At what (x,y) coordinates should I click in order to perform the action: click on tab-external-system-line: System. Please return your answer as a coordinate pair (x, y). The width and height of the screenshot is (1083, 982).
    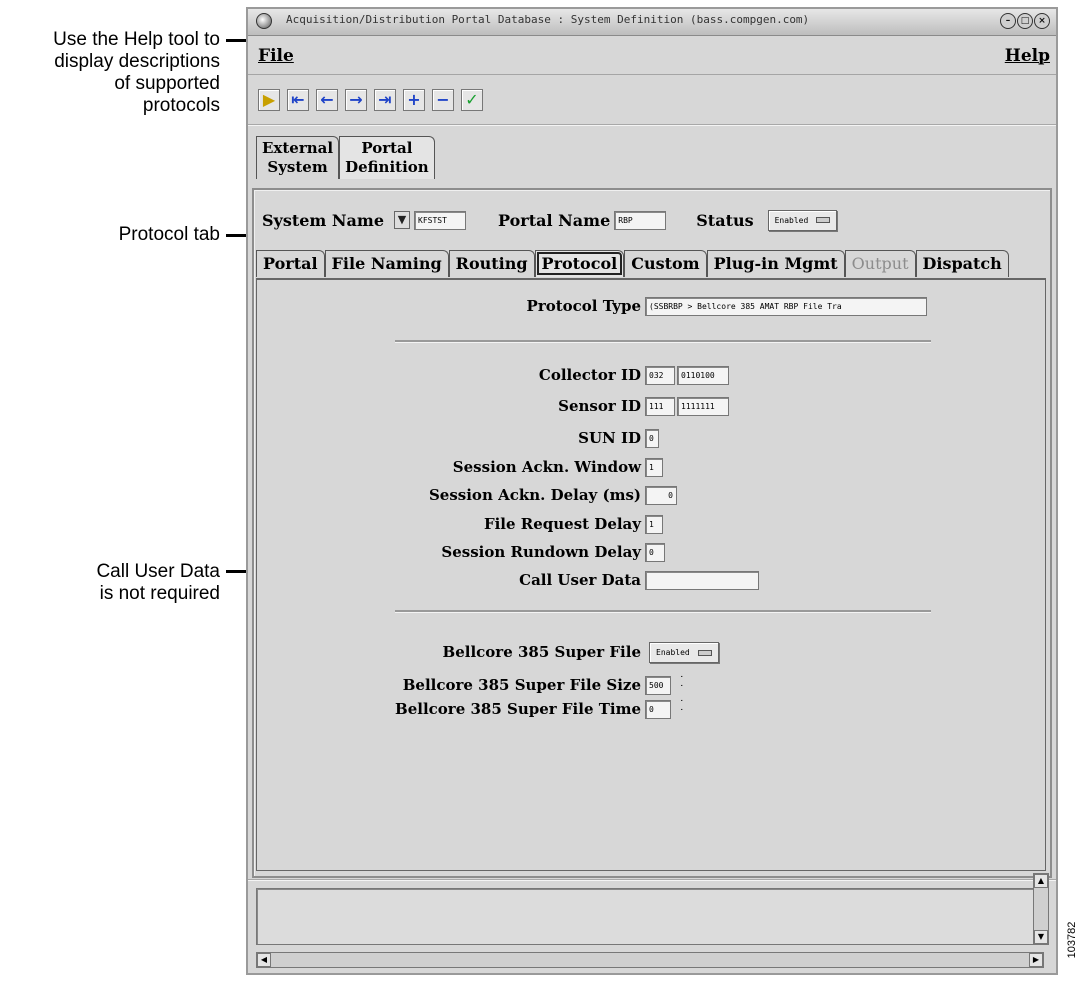
    Looking at the image, I should click on (297, 167).